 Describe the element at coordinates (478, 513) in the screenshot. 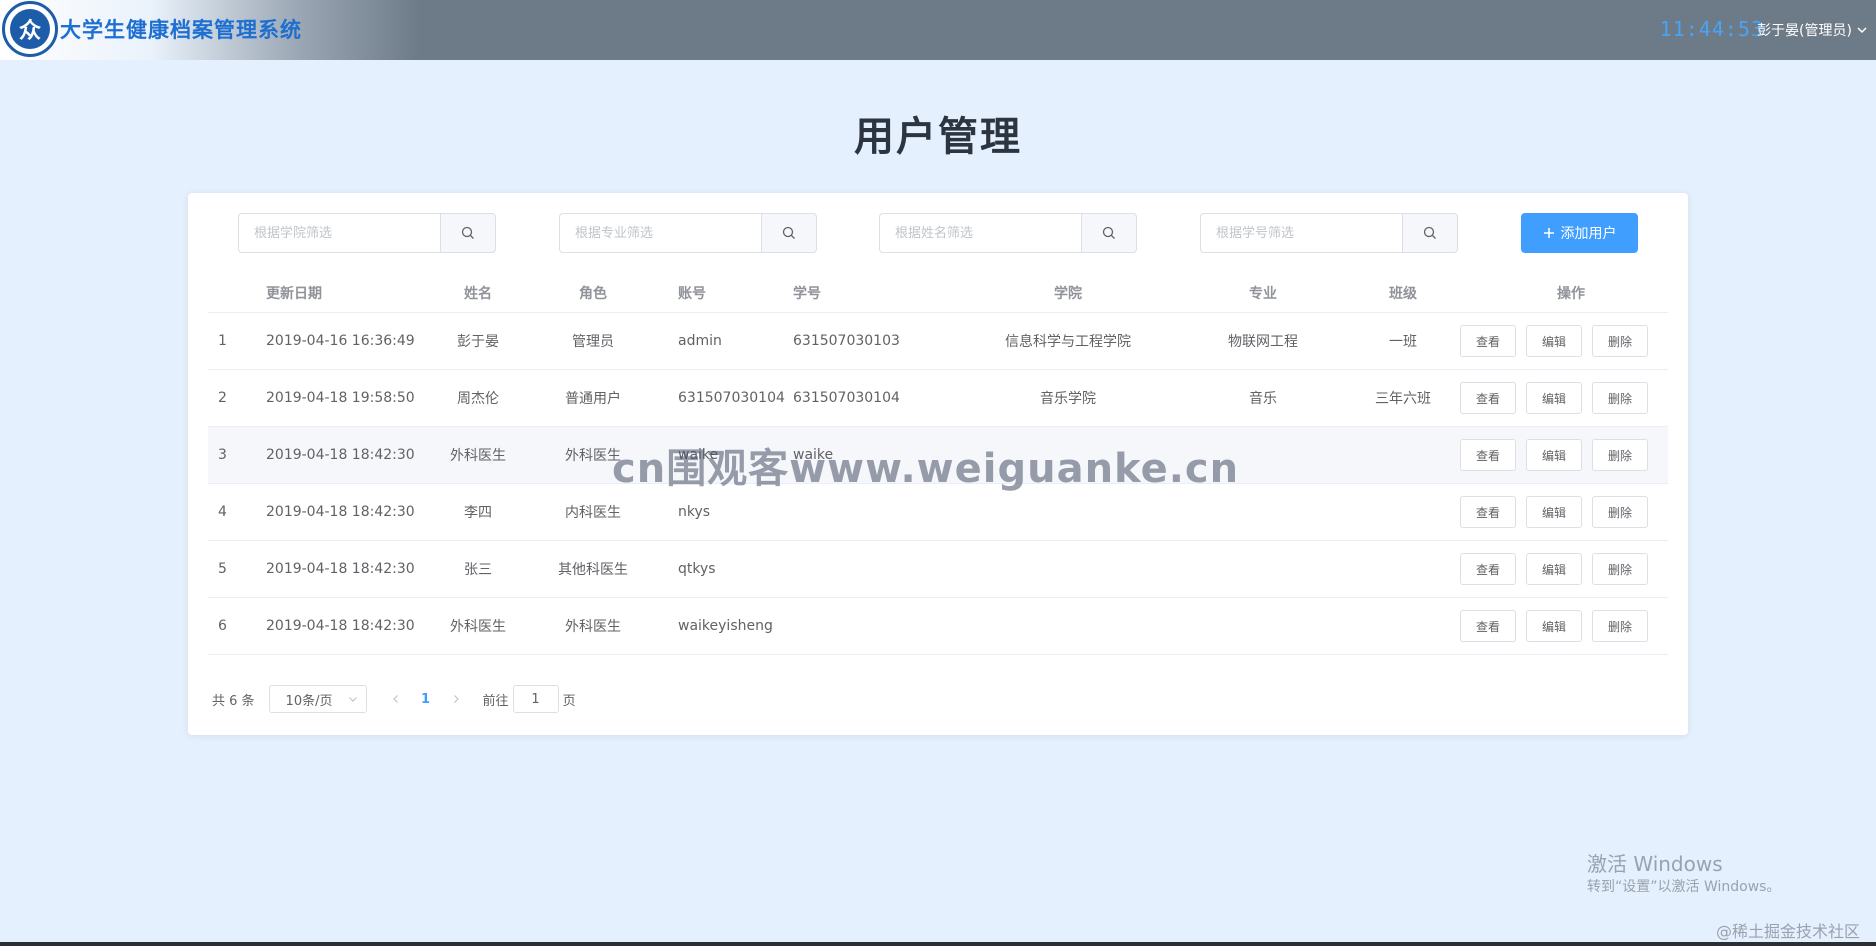

I see `row-name: 李四` at that location.